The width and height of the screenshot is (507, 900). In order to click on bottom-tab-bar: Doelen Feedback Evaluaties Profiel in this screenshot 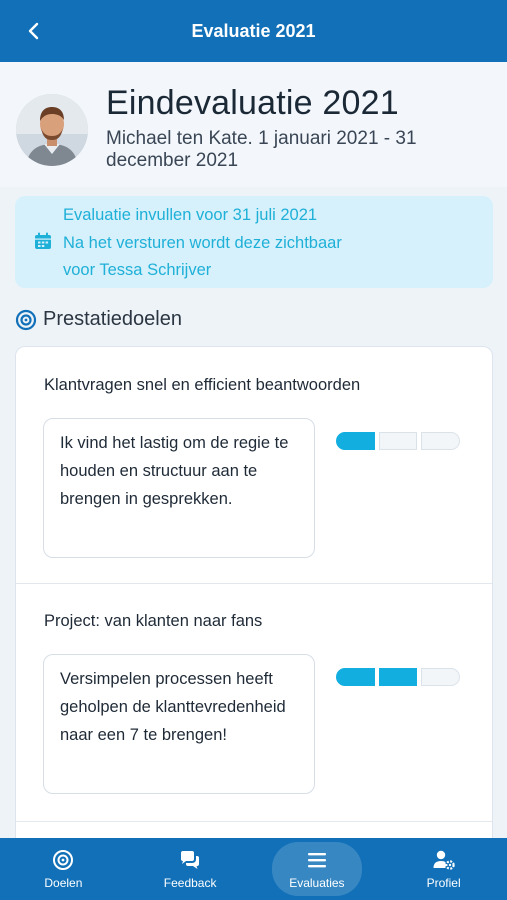, I will do `click(253, 869)`.